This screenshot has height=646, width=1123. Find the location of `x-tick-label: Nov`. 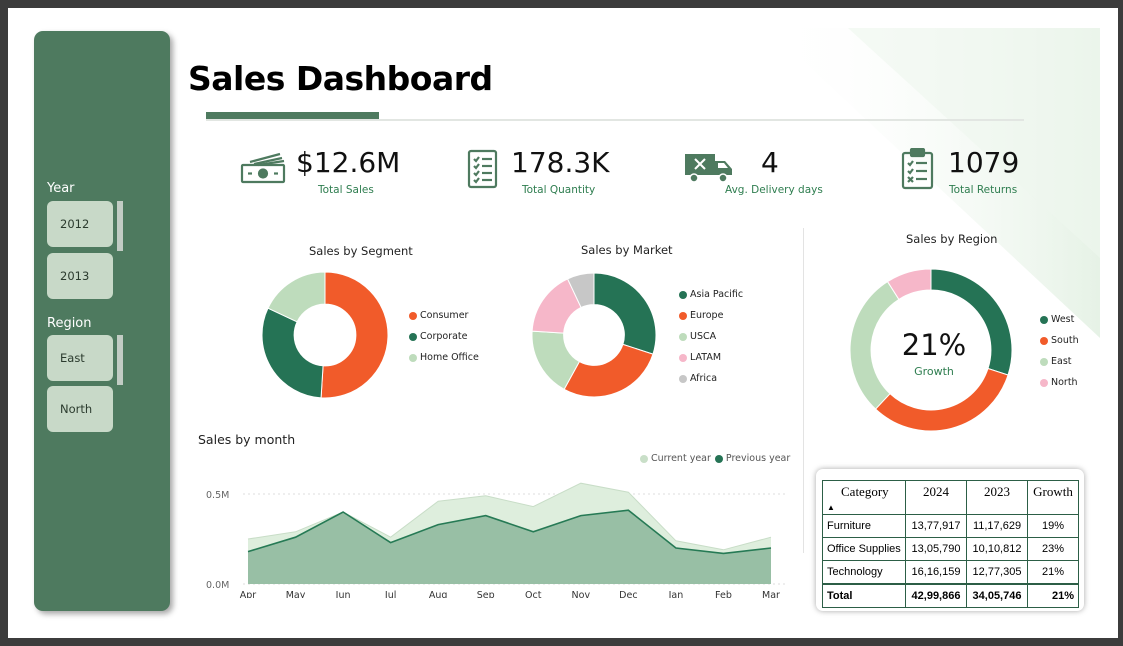

x-tick-label: Nov is located at coordinates (581, 594).